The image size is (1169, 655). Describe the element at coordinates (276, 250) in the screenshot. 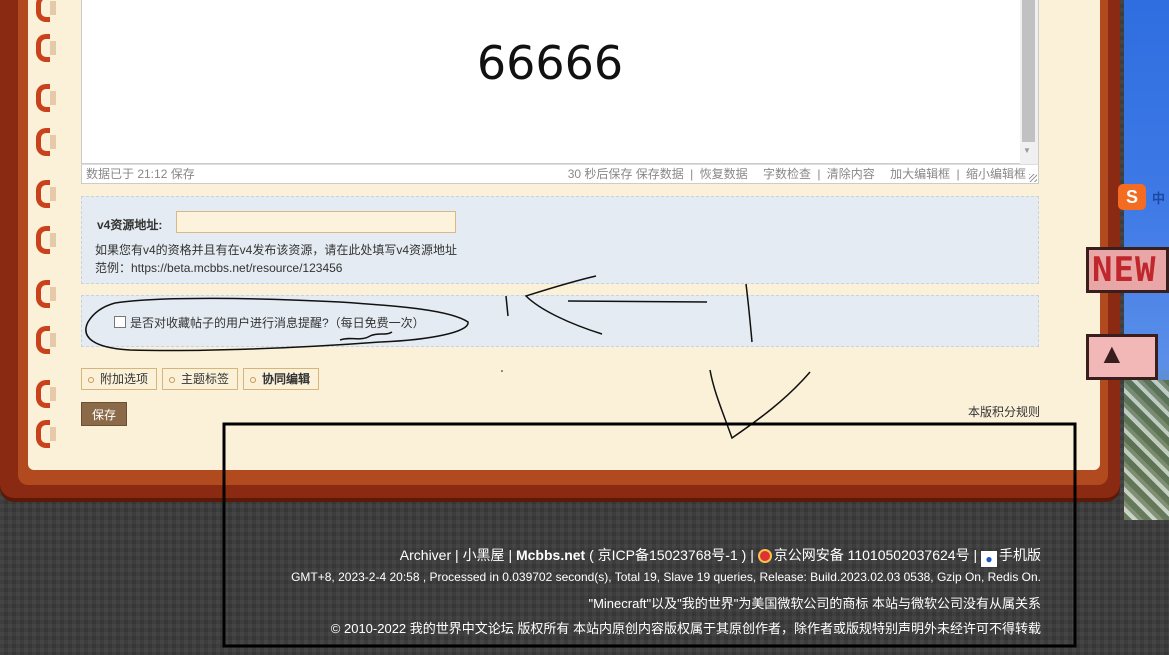

I see `v4-hint: 如果您有v4的资格并且有在v4发布该资源，请在此处填写v4资源地址` at that location.